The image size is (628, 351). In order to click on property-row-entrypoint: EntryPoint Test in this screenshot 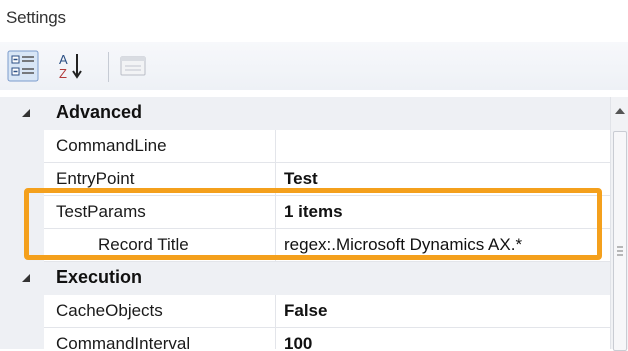, I will do `click(305, 179)`.